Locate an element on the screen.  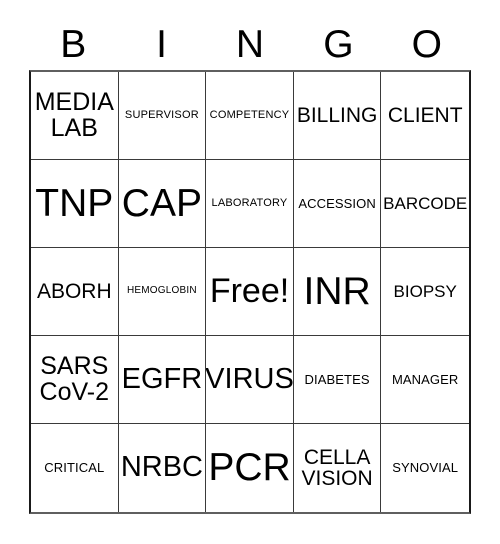
bingo-cell-label: MEDIA LAB is located at coordinates (74, 115).